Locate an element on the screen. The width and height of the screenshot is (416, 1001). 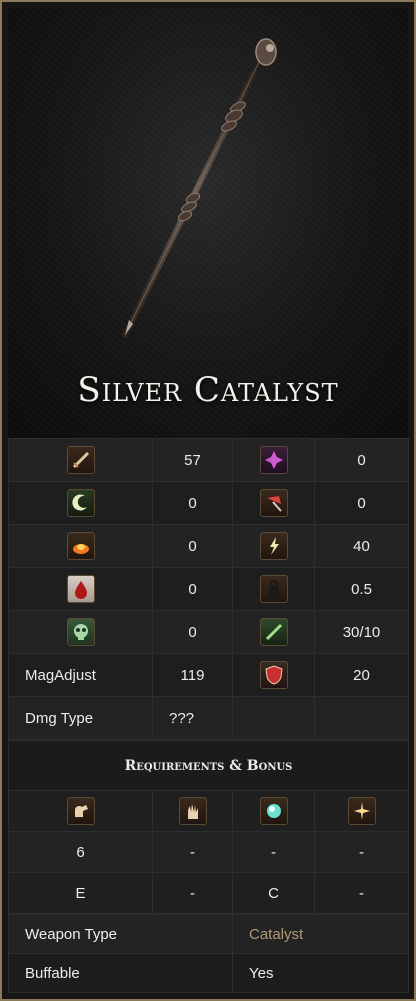
physical-attack-value: 57 is located at coordinates (192, 460).